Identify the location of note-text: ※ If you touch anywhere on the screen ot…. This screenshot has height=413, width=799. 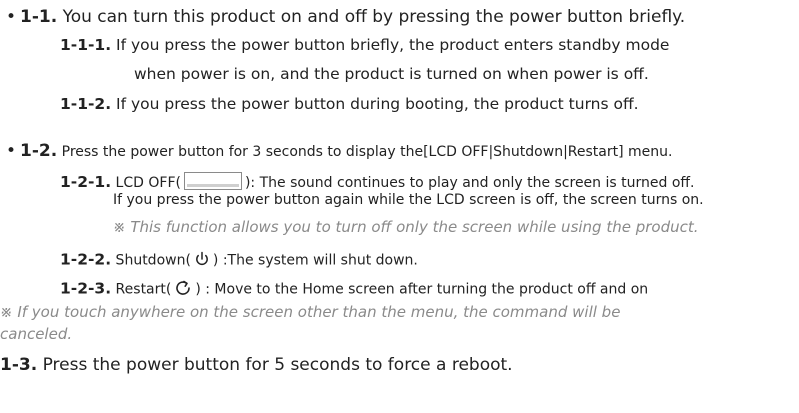
(310, 312).